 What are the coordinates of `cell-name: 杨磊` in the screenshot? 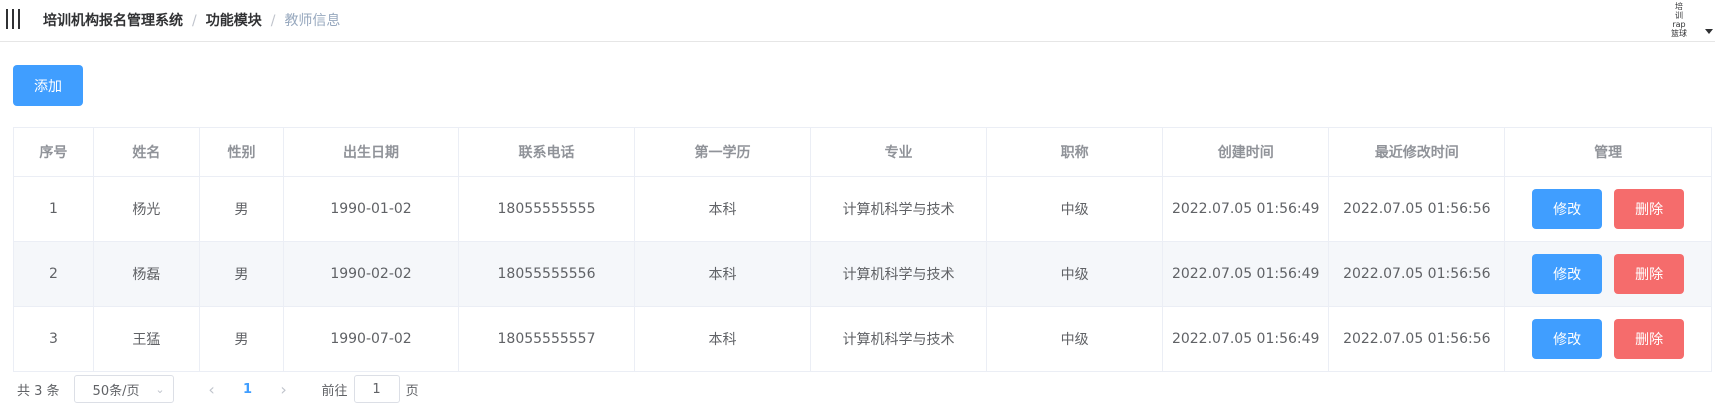 It's located at (146, 274).